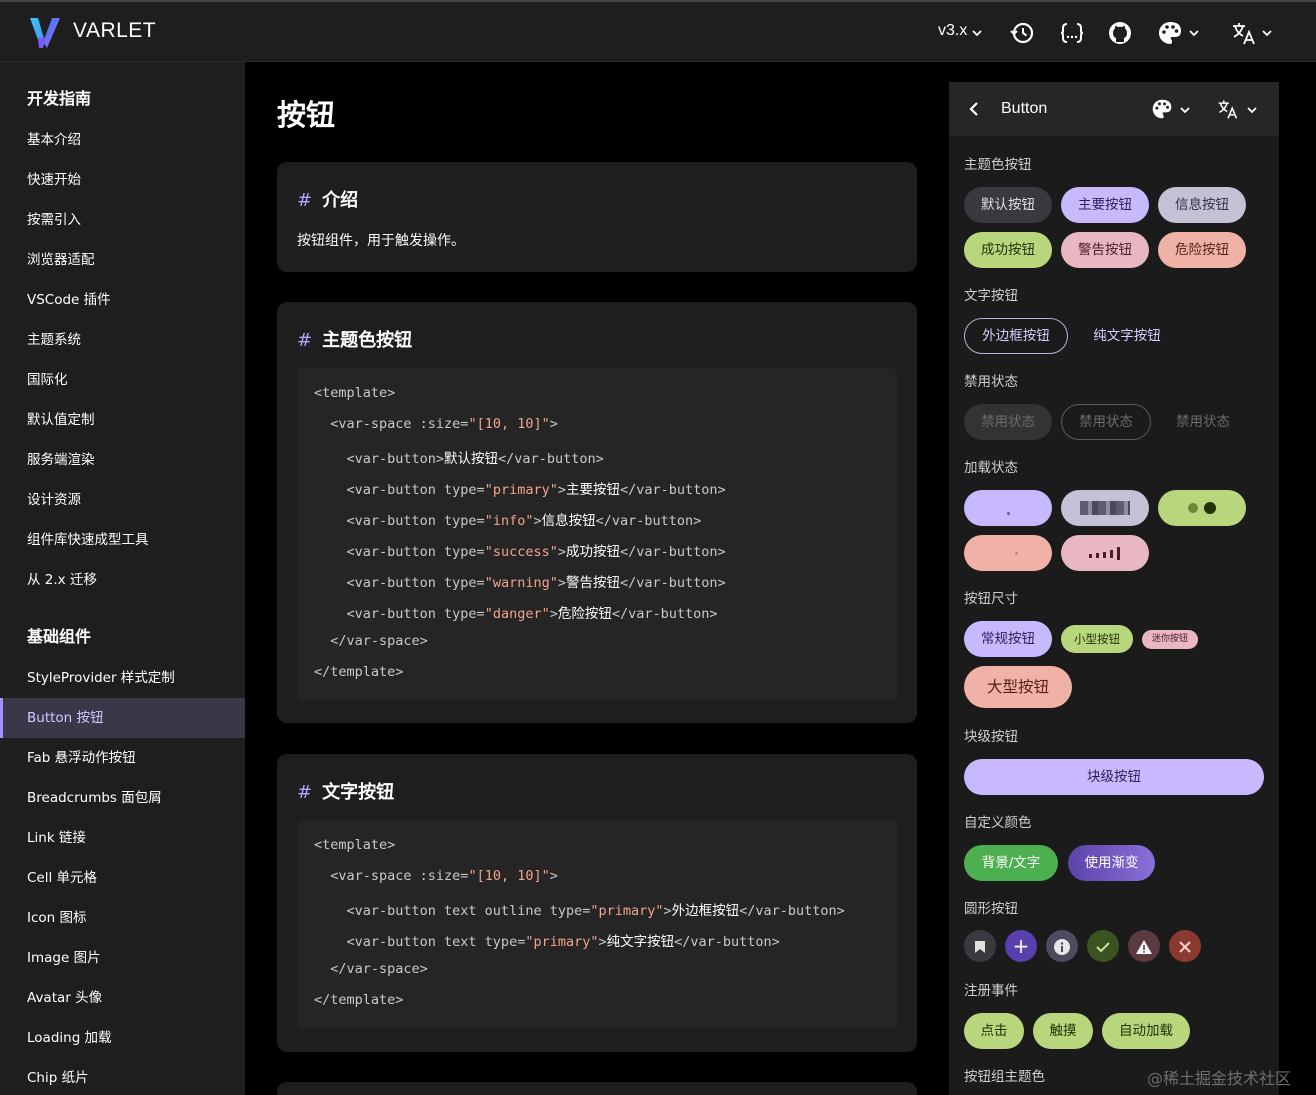 The height and width of the screenshot is (1095, 1316). I want to click on loading-button-warning, so click(1105, 553).